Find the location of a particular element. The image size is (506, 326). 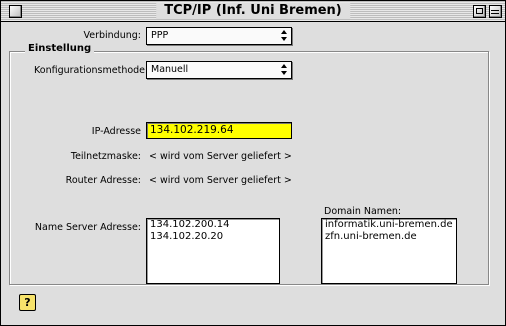

help-question-icon: ? is located at coordinates (27, 302).